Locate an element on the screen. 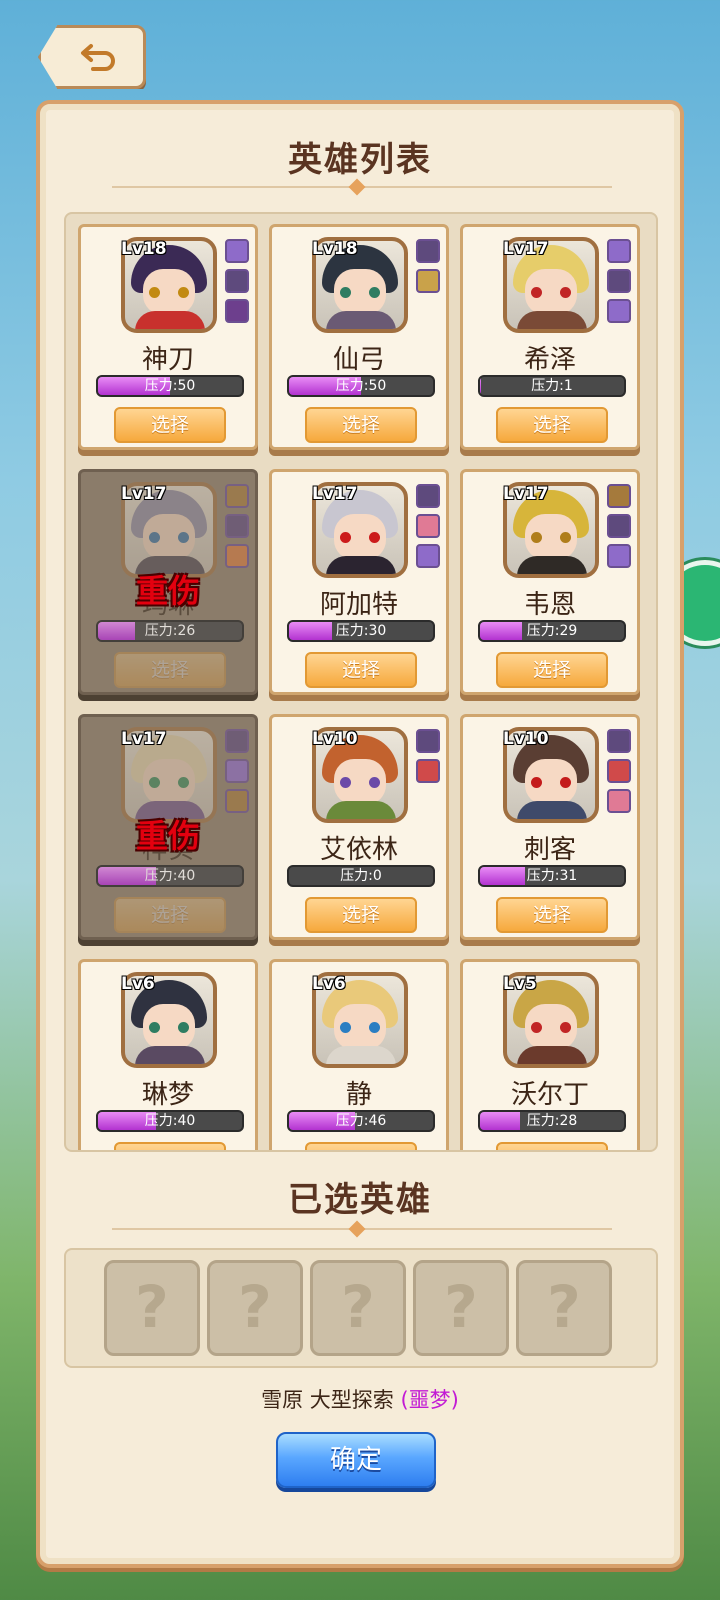  hero-name: 阿加特 is located at coordinates (358, 605).